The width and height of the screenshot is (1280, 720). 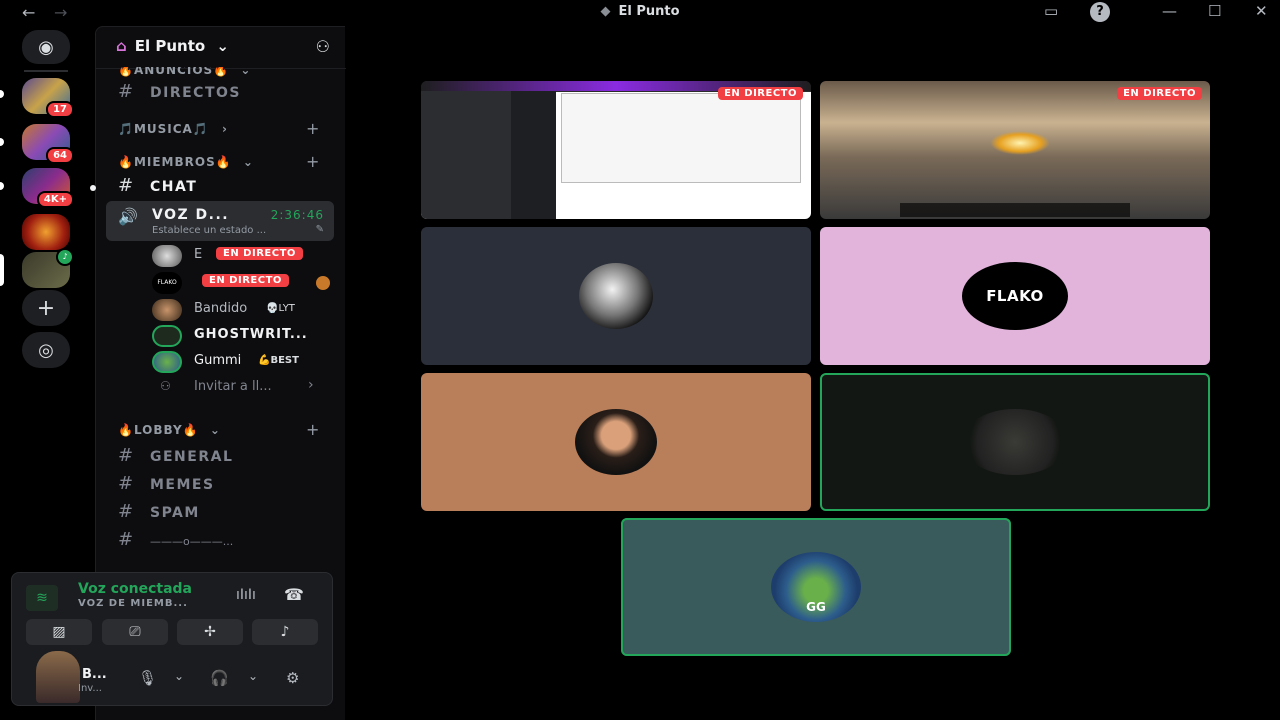 I want to click on soundboard-icon: ♪, so click(x=285, y=632).